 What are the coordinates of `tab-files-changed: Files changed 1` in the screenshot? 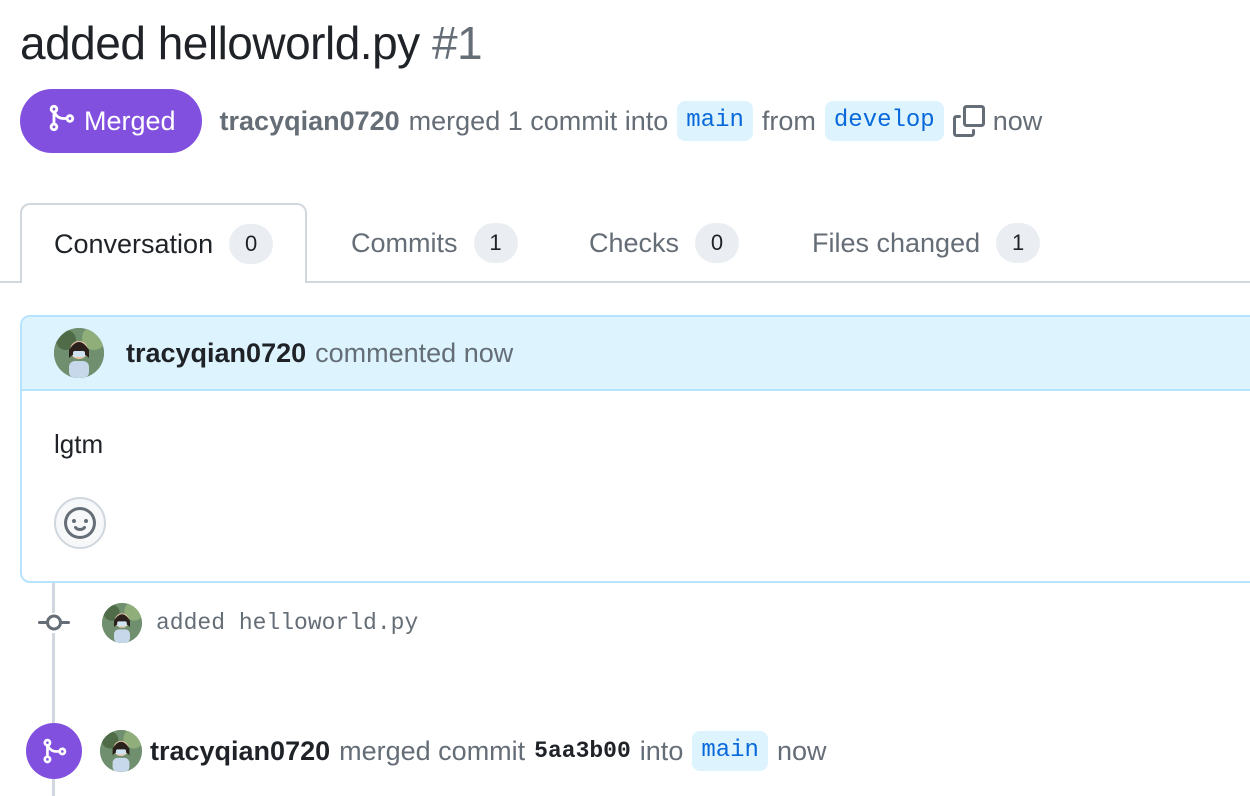 It's located at (926, 243).